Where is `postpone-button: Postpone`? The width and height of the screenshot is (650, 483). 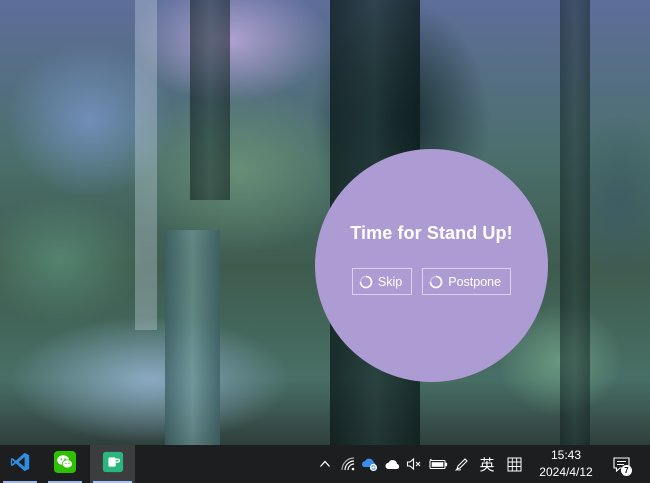
postpone-button: Postpone is located at coordinates (467, 281).